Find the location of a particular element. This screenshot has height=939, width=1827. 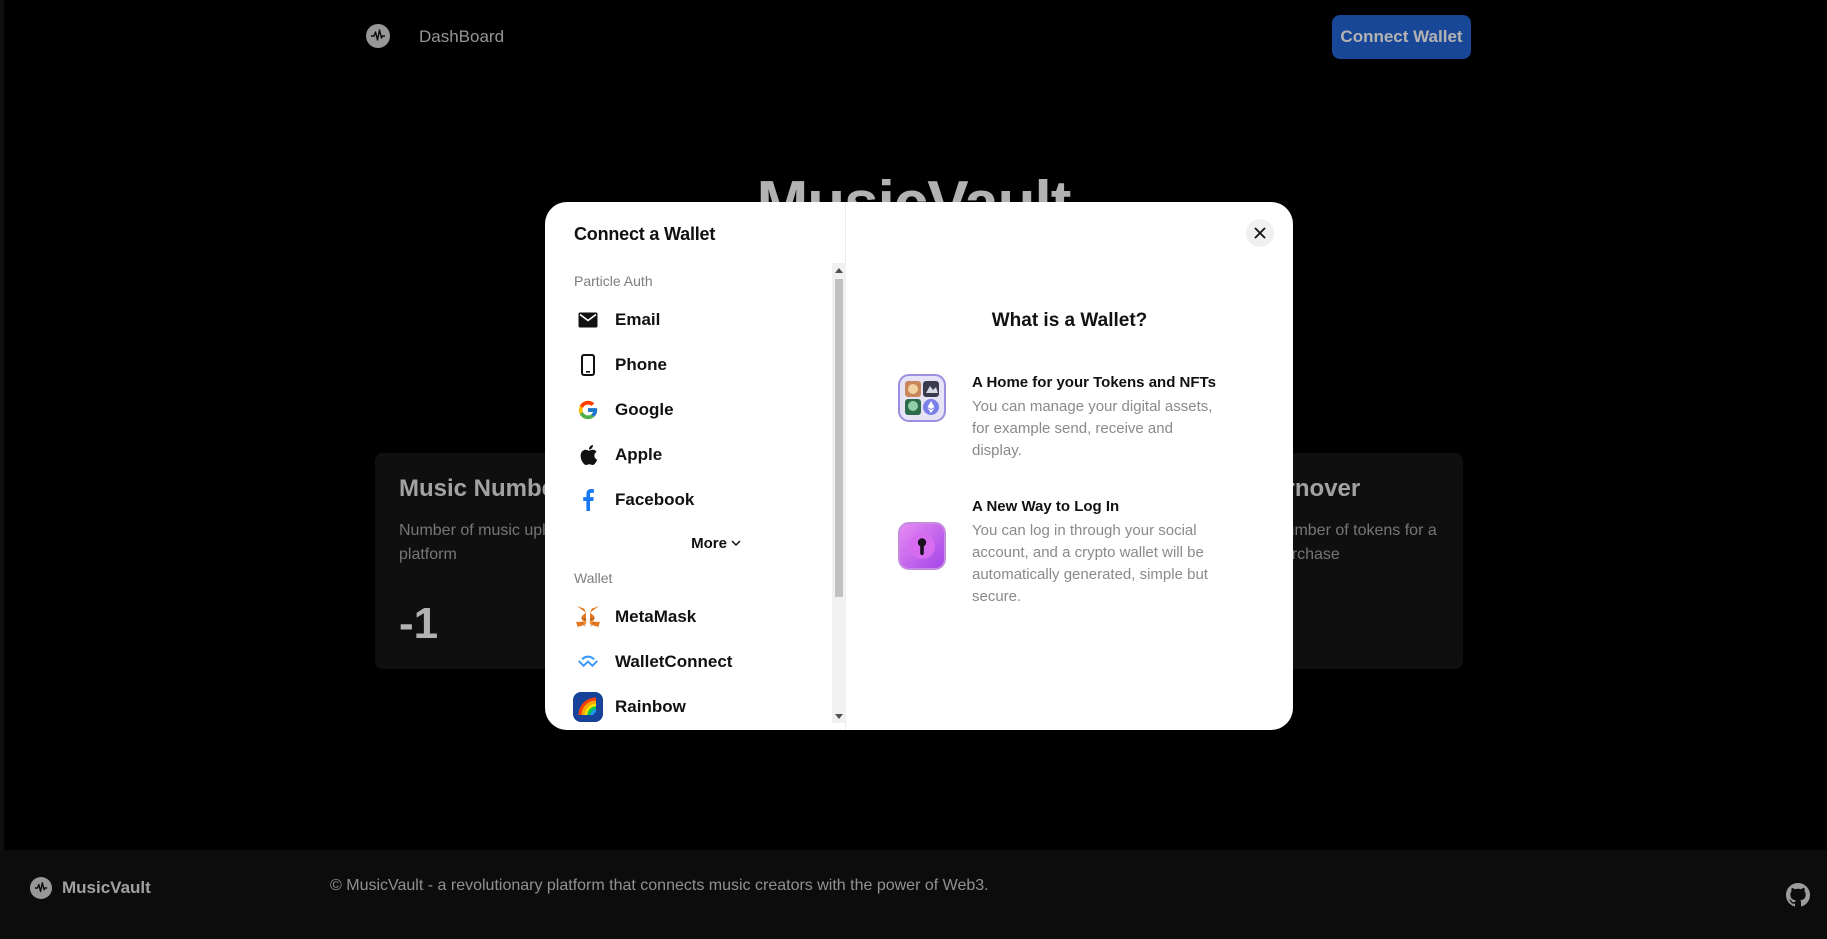

wallet-list-scrollbar is located at coordinates (839, 493).